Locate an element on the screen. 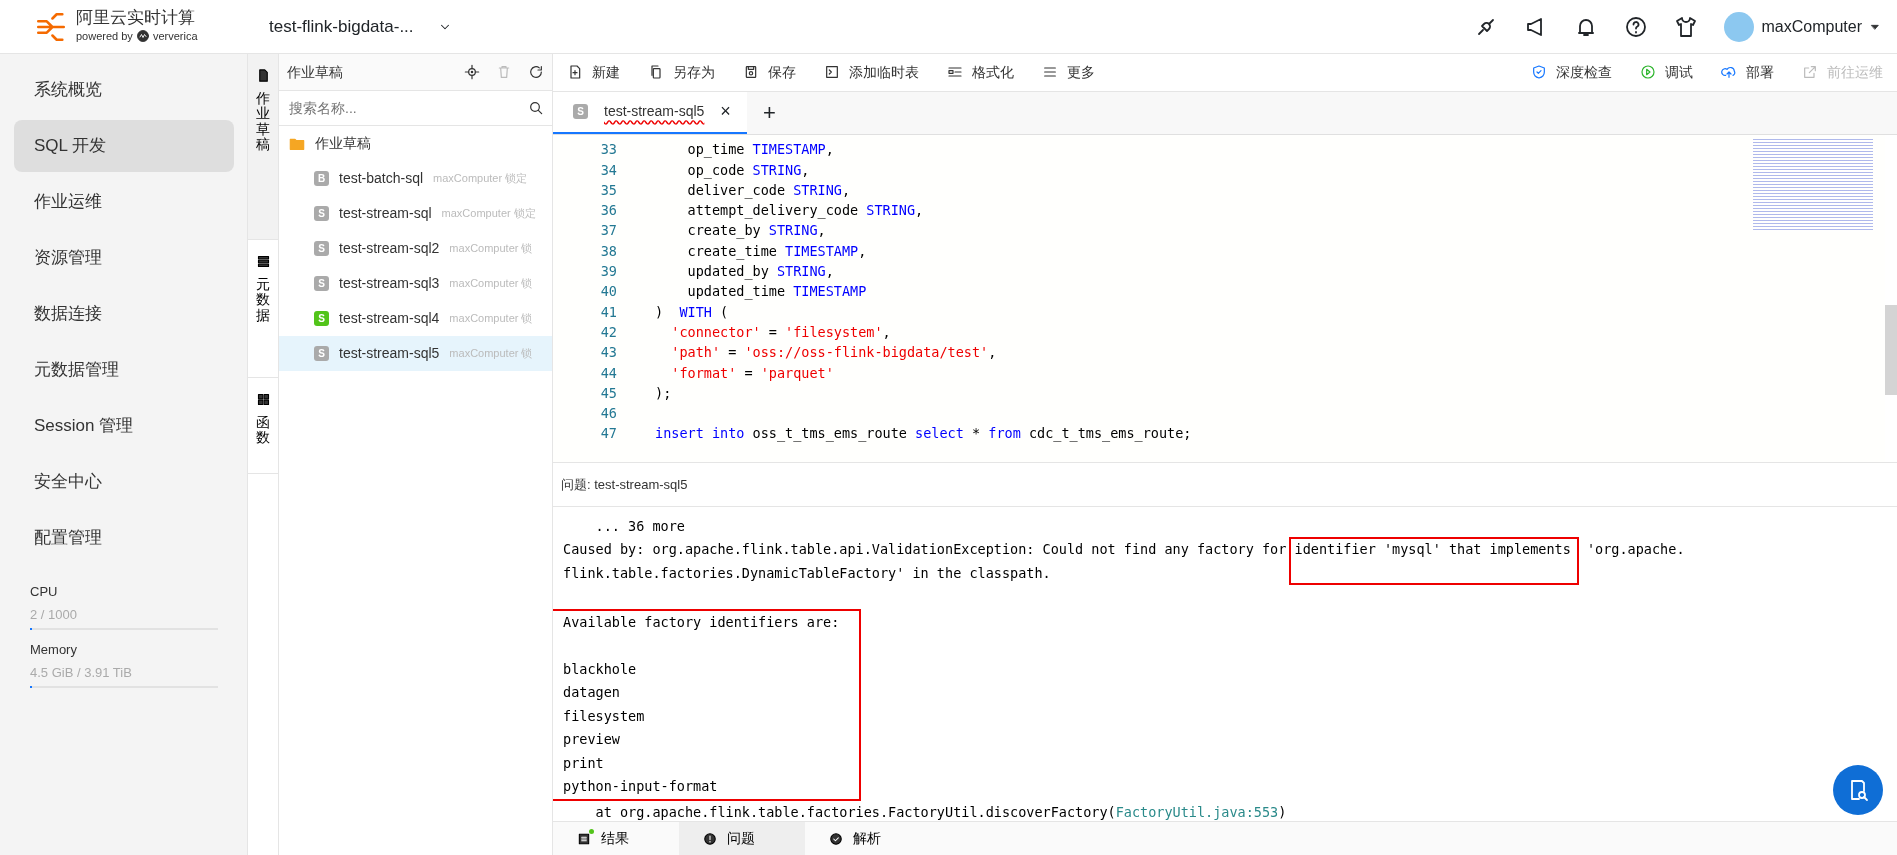  avatar is located at coordinates (1738, 26).